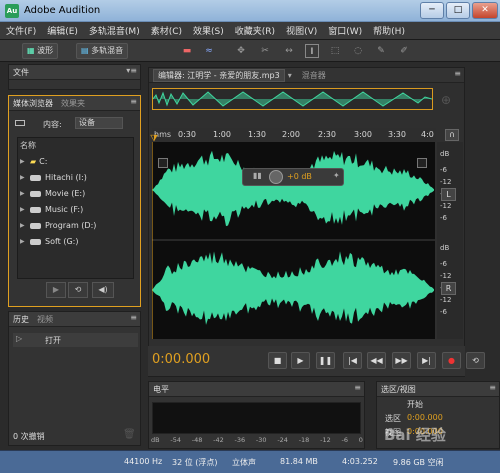  What do you see at coordinates (73, 103) in the screenshot?
I see `effects-rack-tab: 效果夹` at bounding box center [73, 103].